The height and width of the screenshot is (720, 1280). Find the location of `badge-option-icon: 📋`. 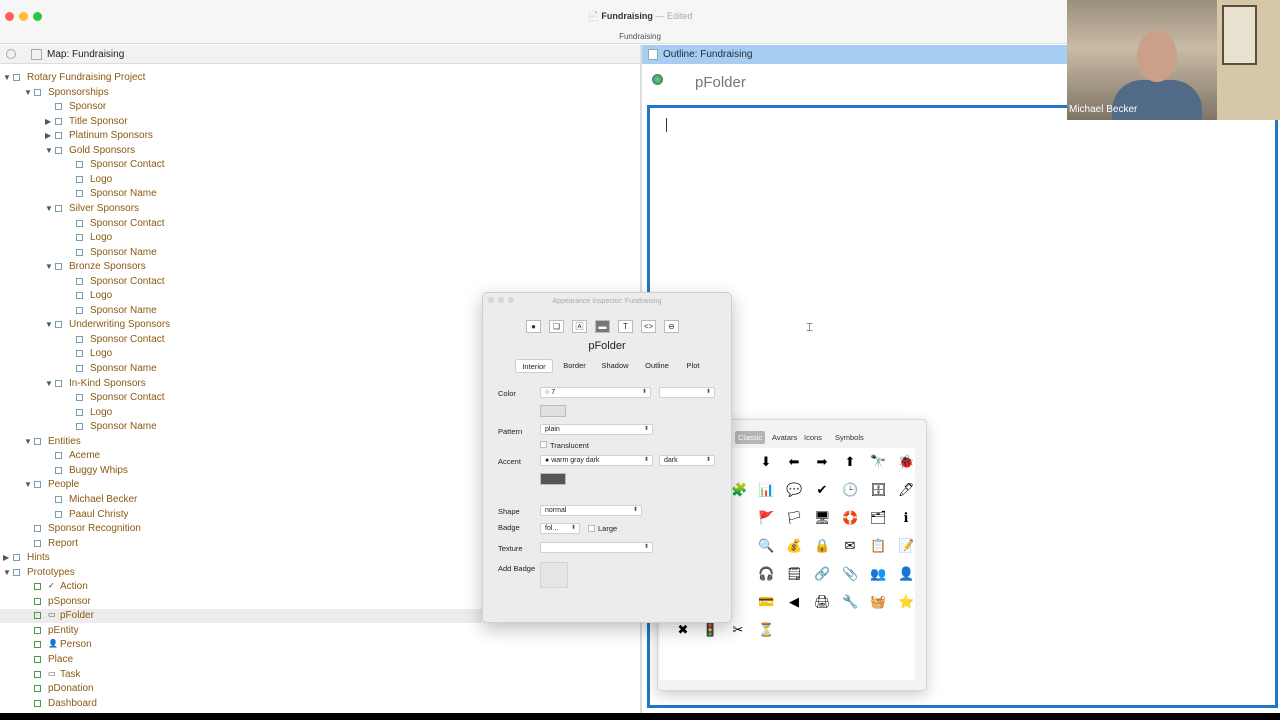

badge-option-icon: 📋 is located at coordinates (878, 546).